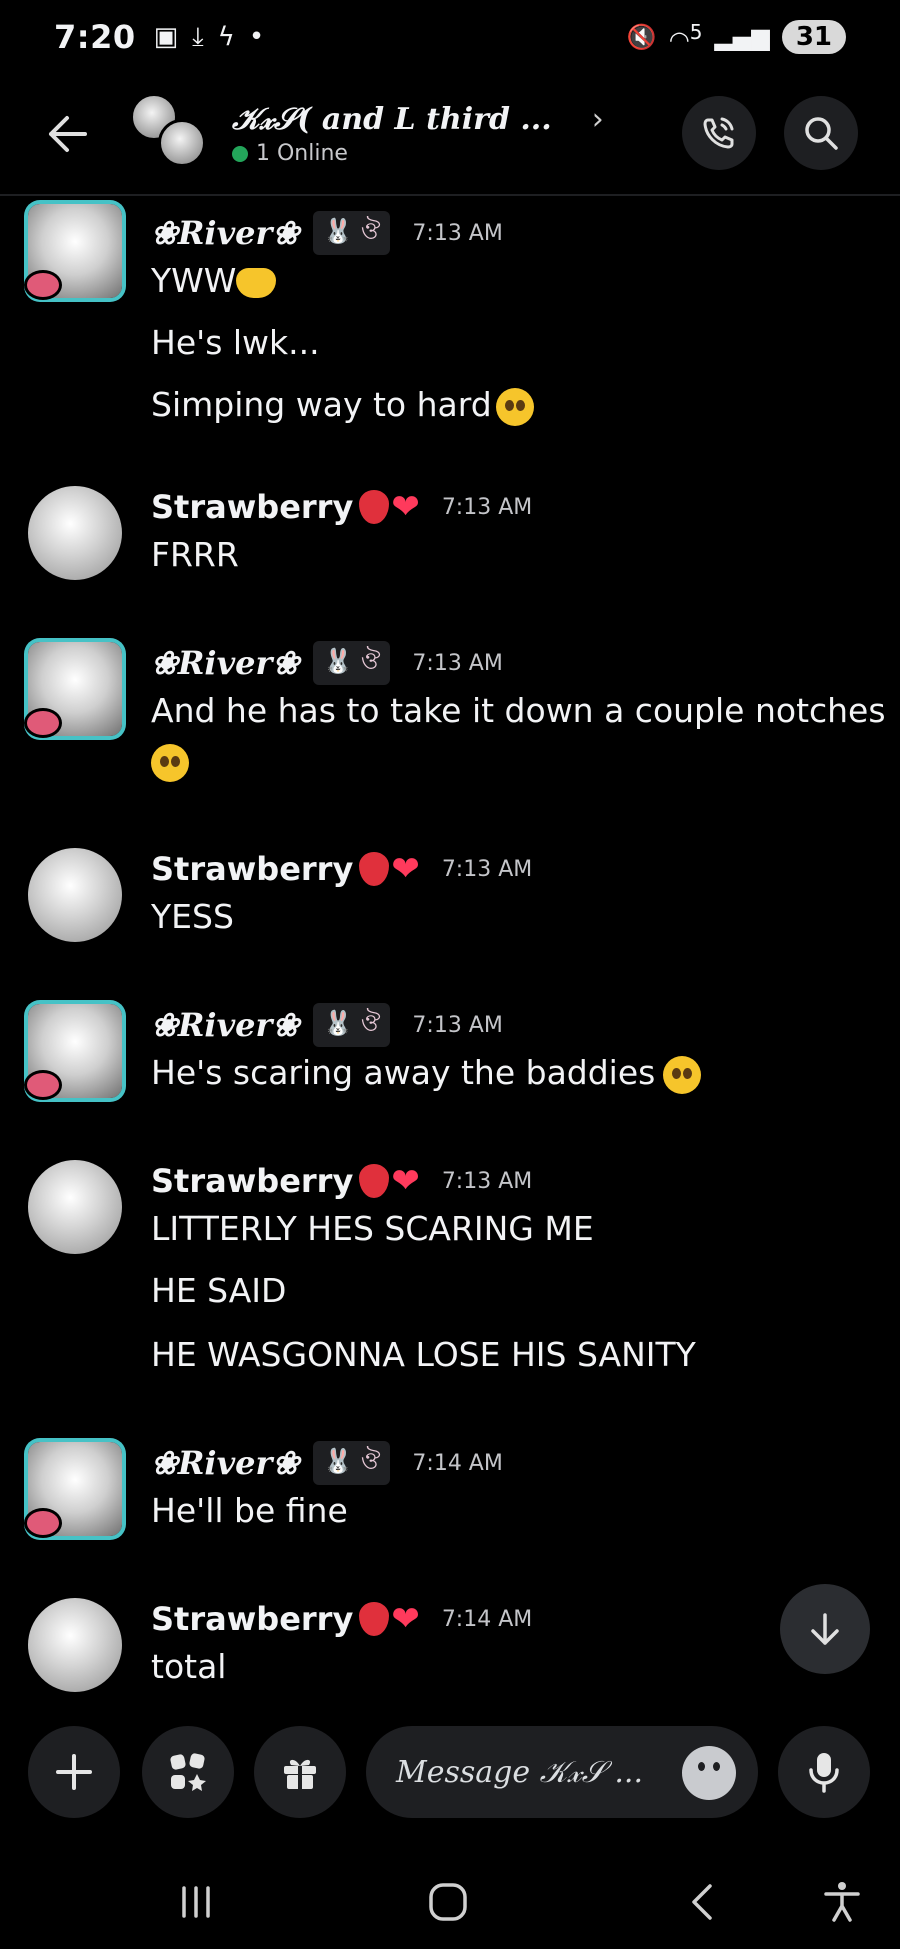 The width and height of the screenshot is (900, 1949). I want to click on message-text: YWW, so click(214, 281).